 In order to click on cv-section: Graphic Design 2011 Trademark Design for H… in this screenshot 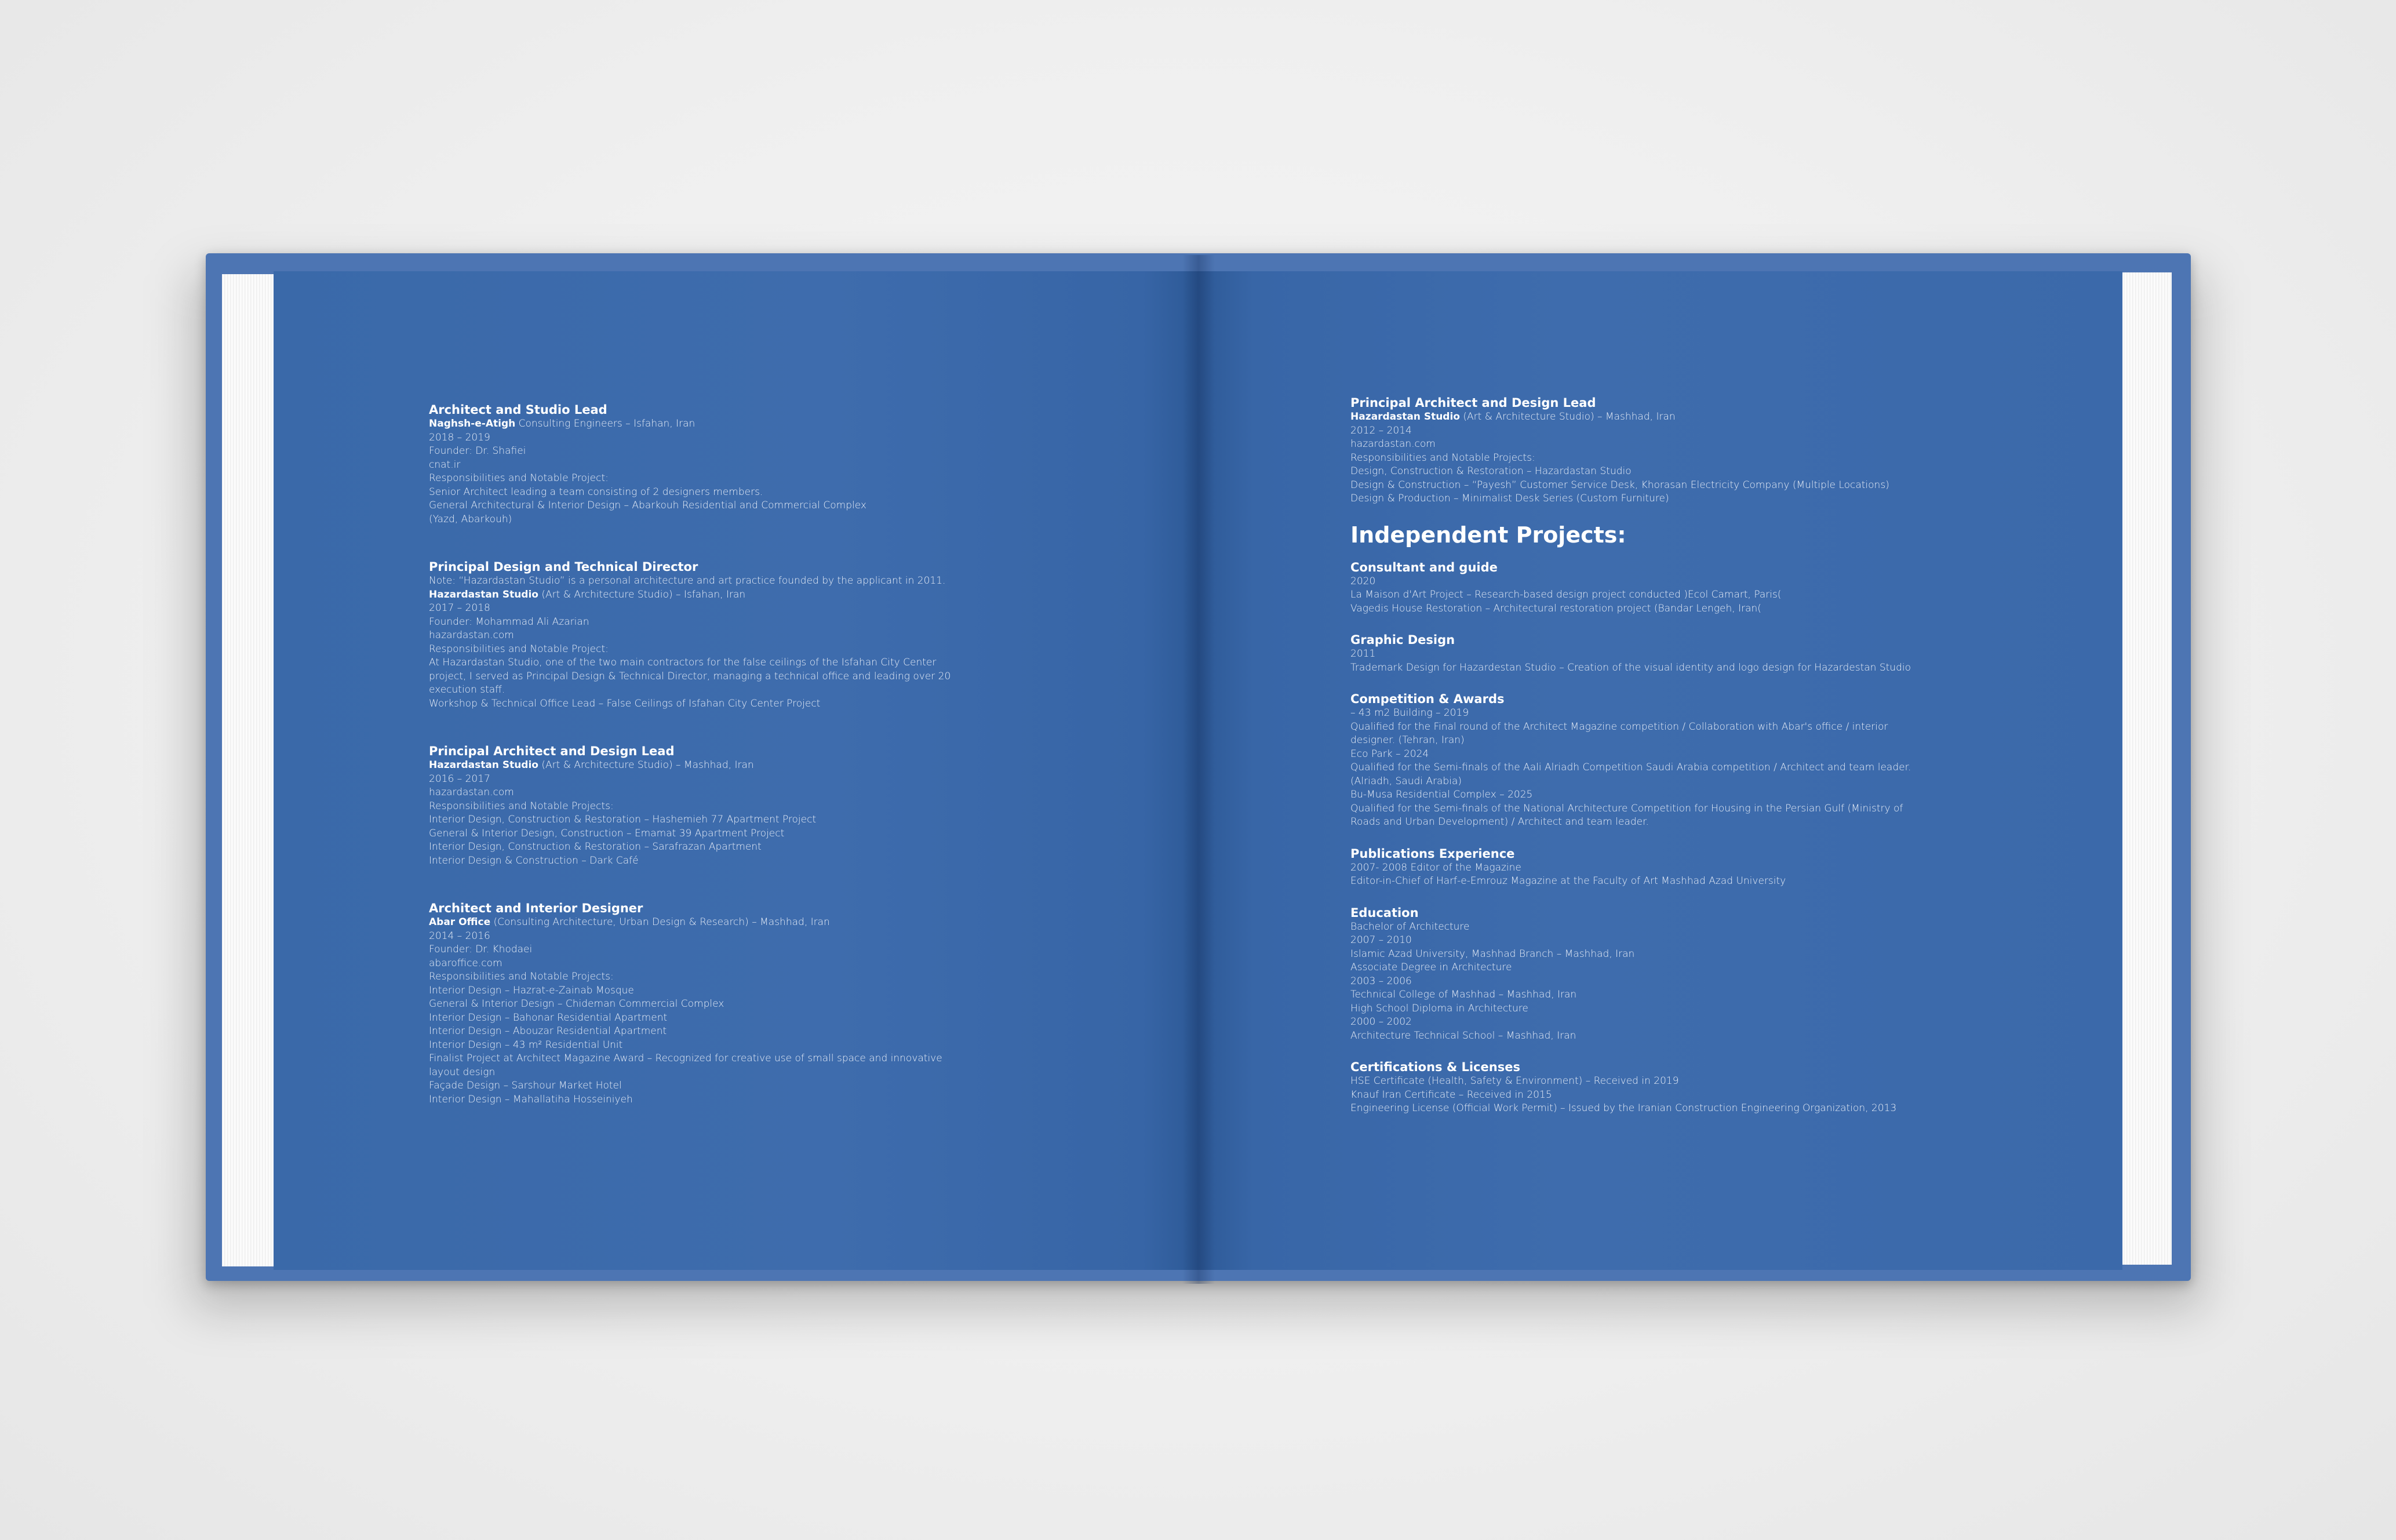, I will do `click(1637, 654)`.